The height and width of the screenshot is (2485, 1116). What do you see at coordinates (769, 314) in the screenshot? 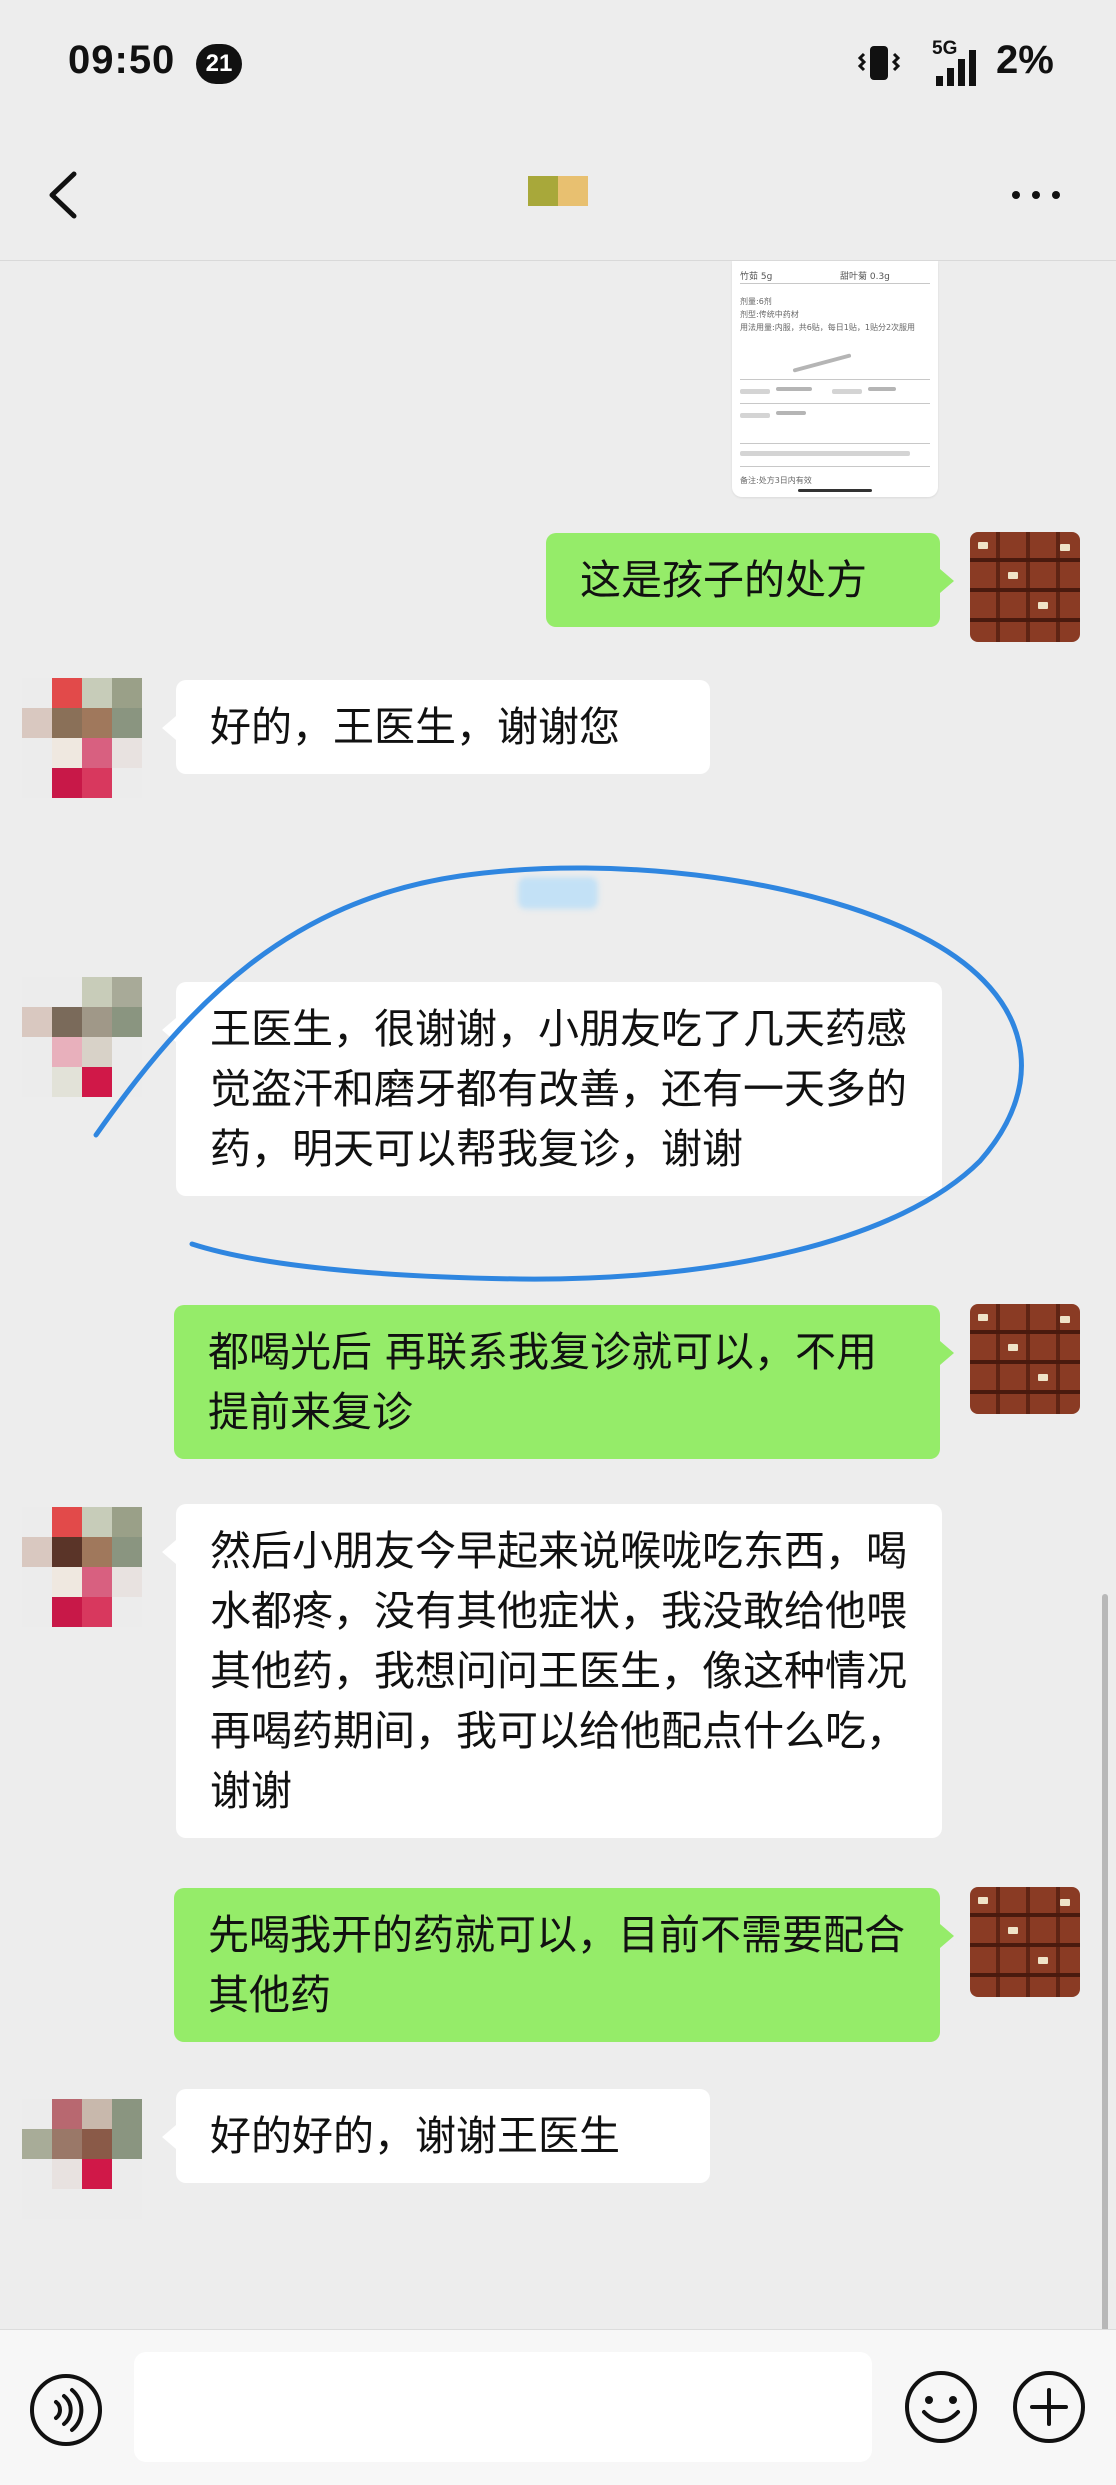
I see `prescription-note: 剂型:传统中药材` at bounding box center [769, 314].